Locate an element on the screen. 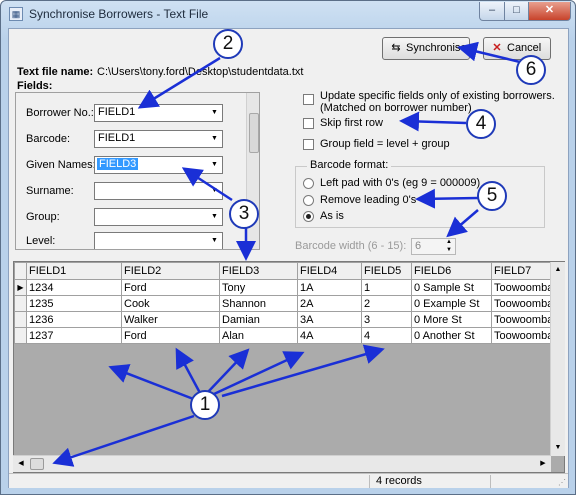 This screenshot has height=495, width=576. table-cell: 2A is located at coordinates (329, 303).